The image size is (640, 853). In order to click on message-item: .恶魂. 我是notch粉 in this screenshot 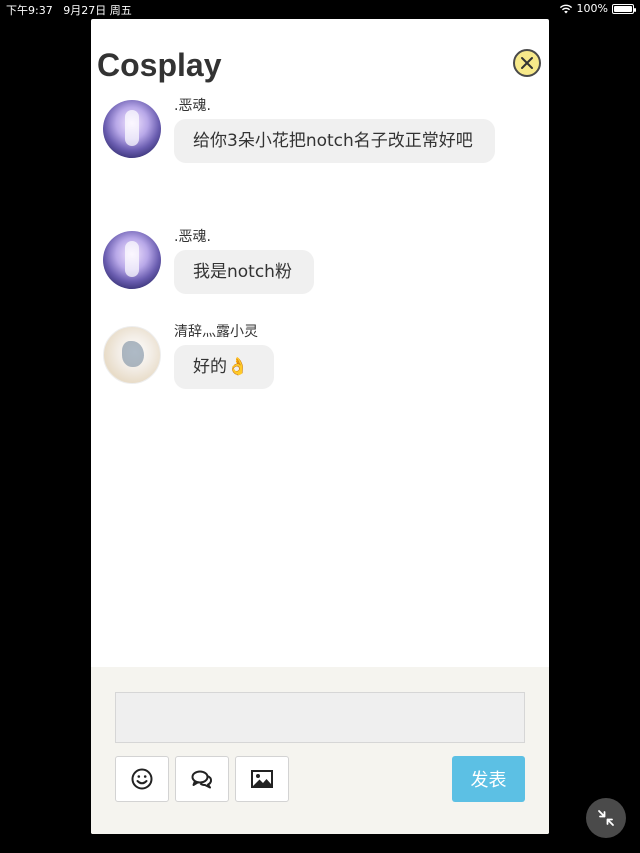, I will do `click(313, 267)`.